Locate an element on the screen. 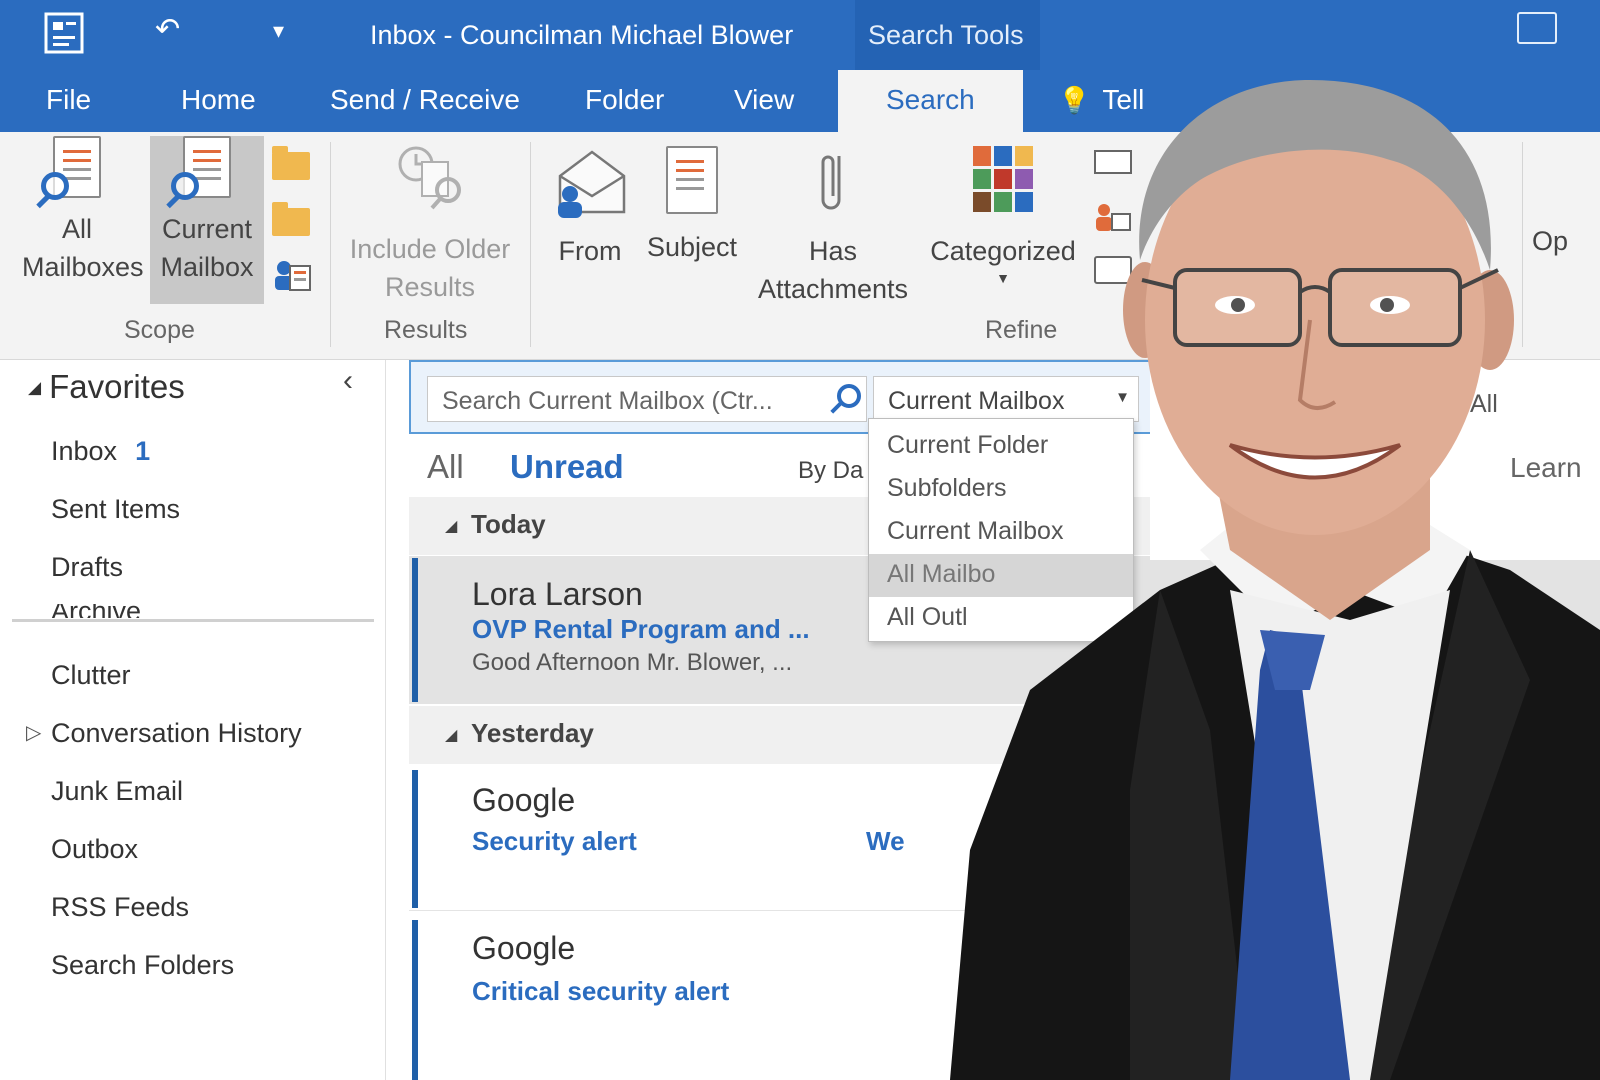 The height and width of the screenshot is (1080, 1600). folder-label: Archive is located at coordinates (96, 611).